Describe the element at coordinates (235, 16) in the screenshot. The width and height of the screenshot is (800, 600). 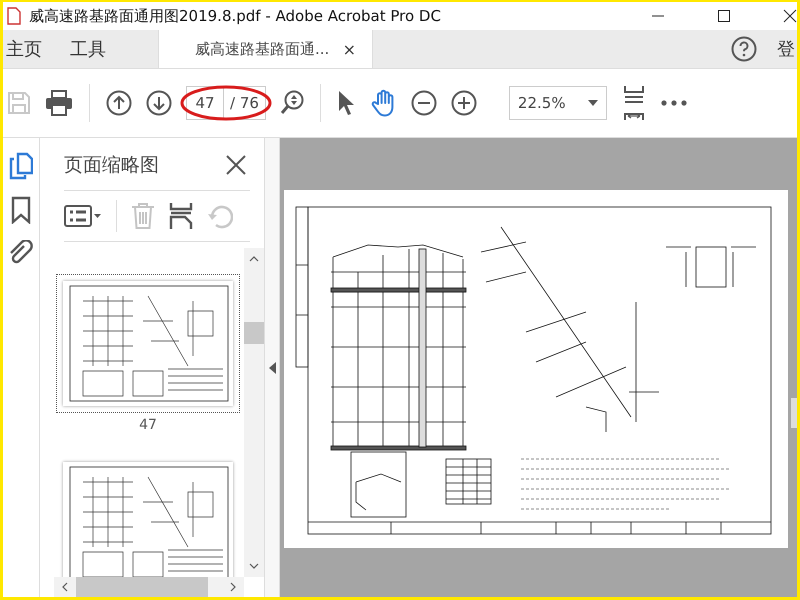
I see `window-title: 威高速路基路面通用图2019.8.pdf - Adobe Acrobat Pro DC` at that location.